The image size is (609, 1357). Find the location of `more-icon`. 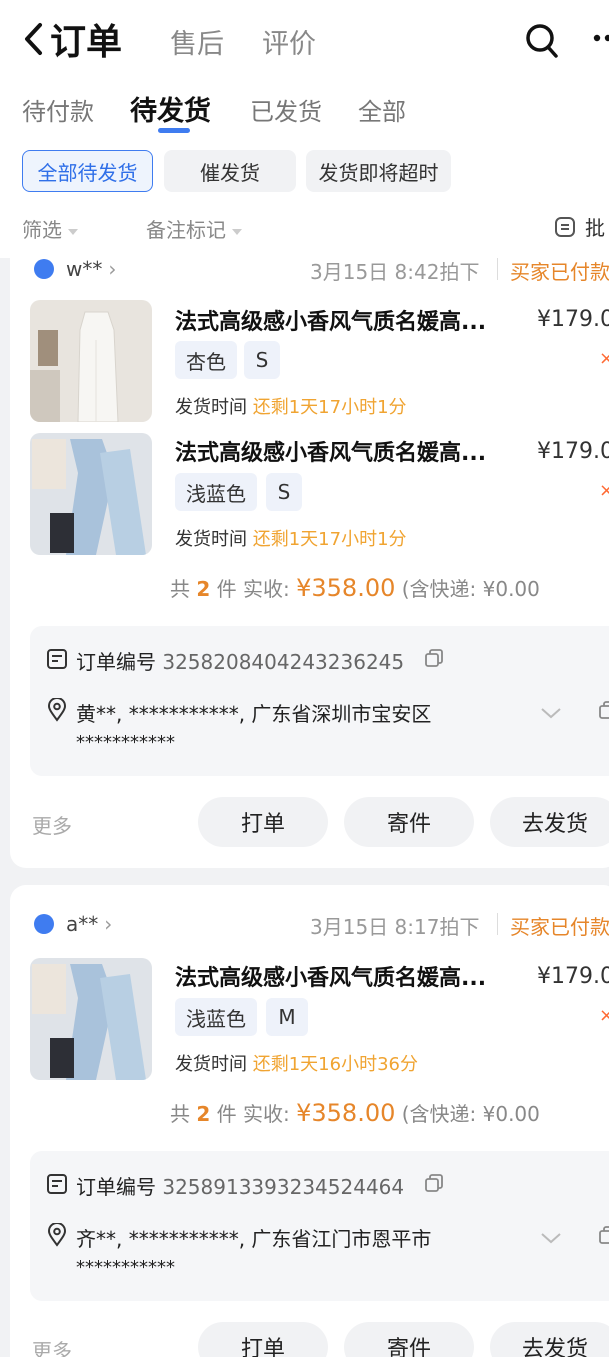

more-icon is located at coordinates (599, 38).